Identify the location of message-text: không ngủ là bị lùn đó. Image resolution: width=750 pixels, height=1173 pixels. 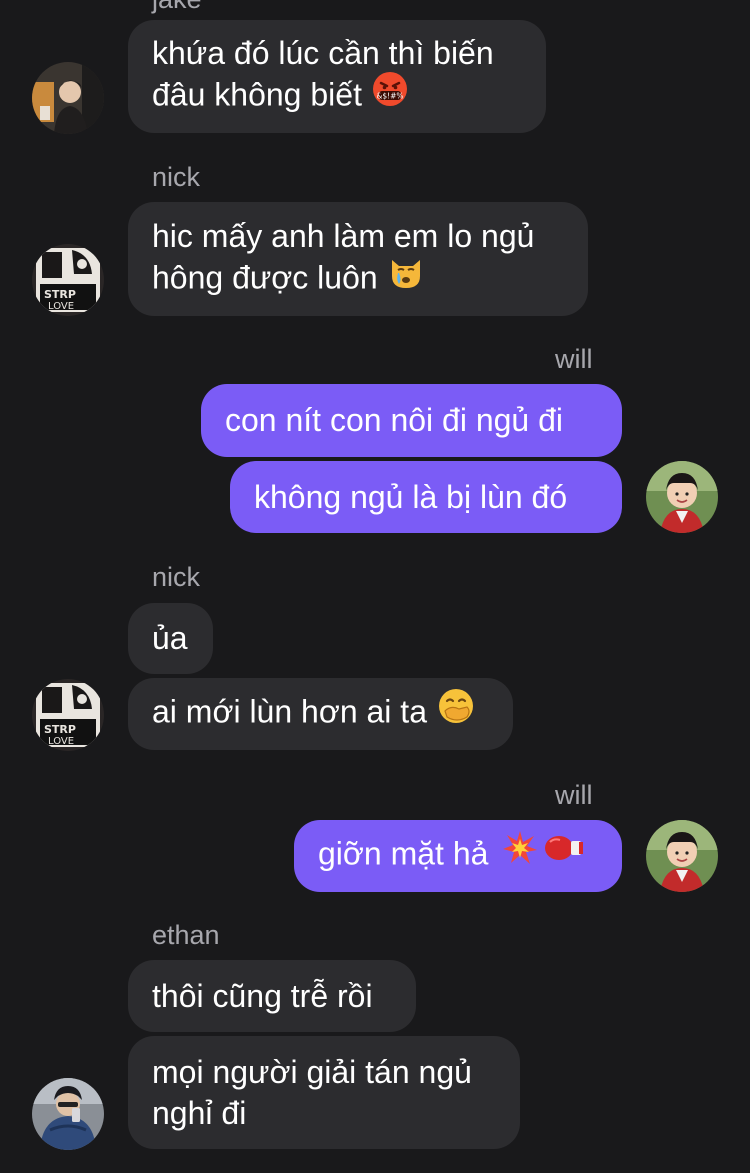
(411, 496).